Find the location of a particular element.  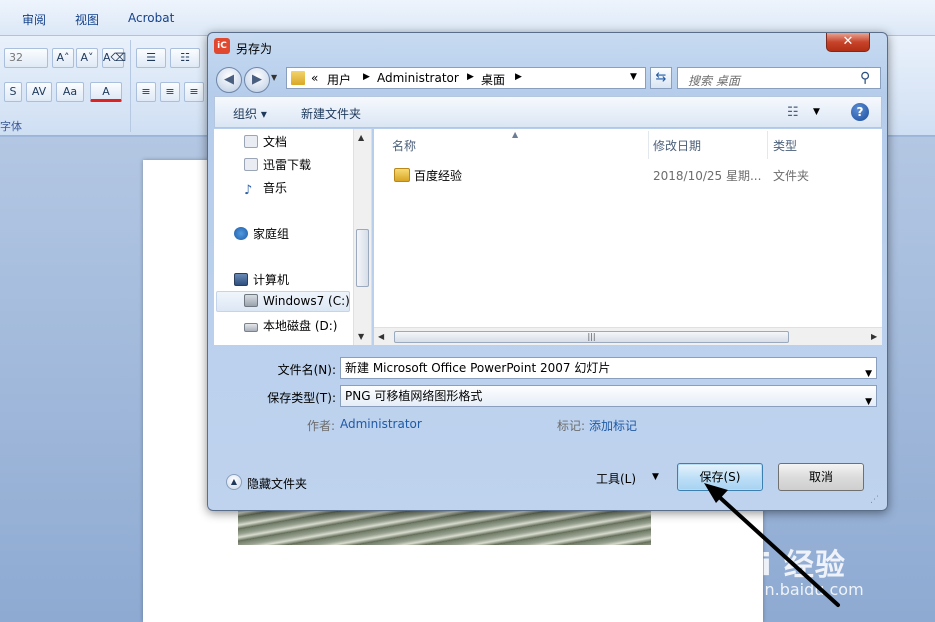

hide-folders-button: 隐藏文件夹 is located at coordinates (277, 483).